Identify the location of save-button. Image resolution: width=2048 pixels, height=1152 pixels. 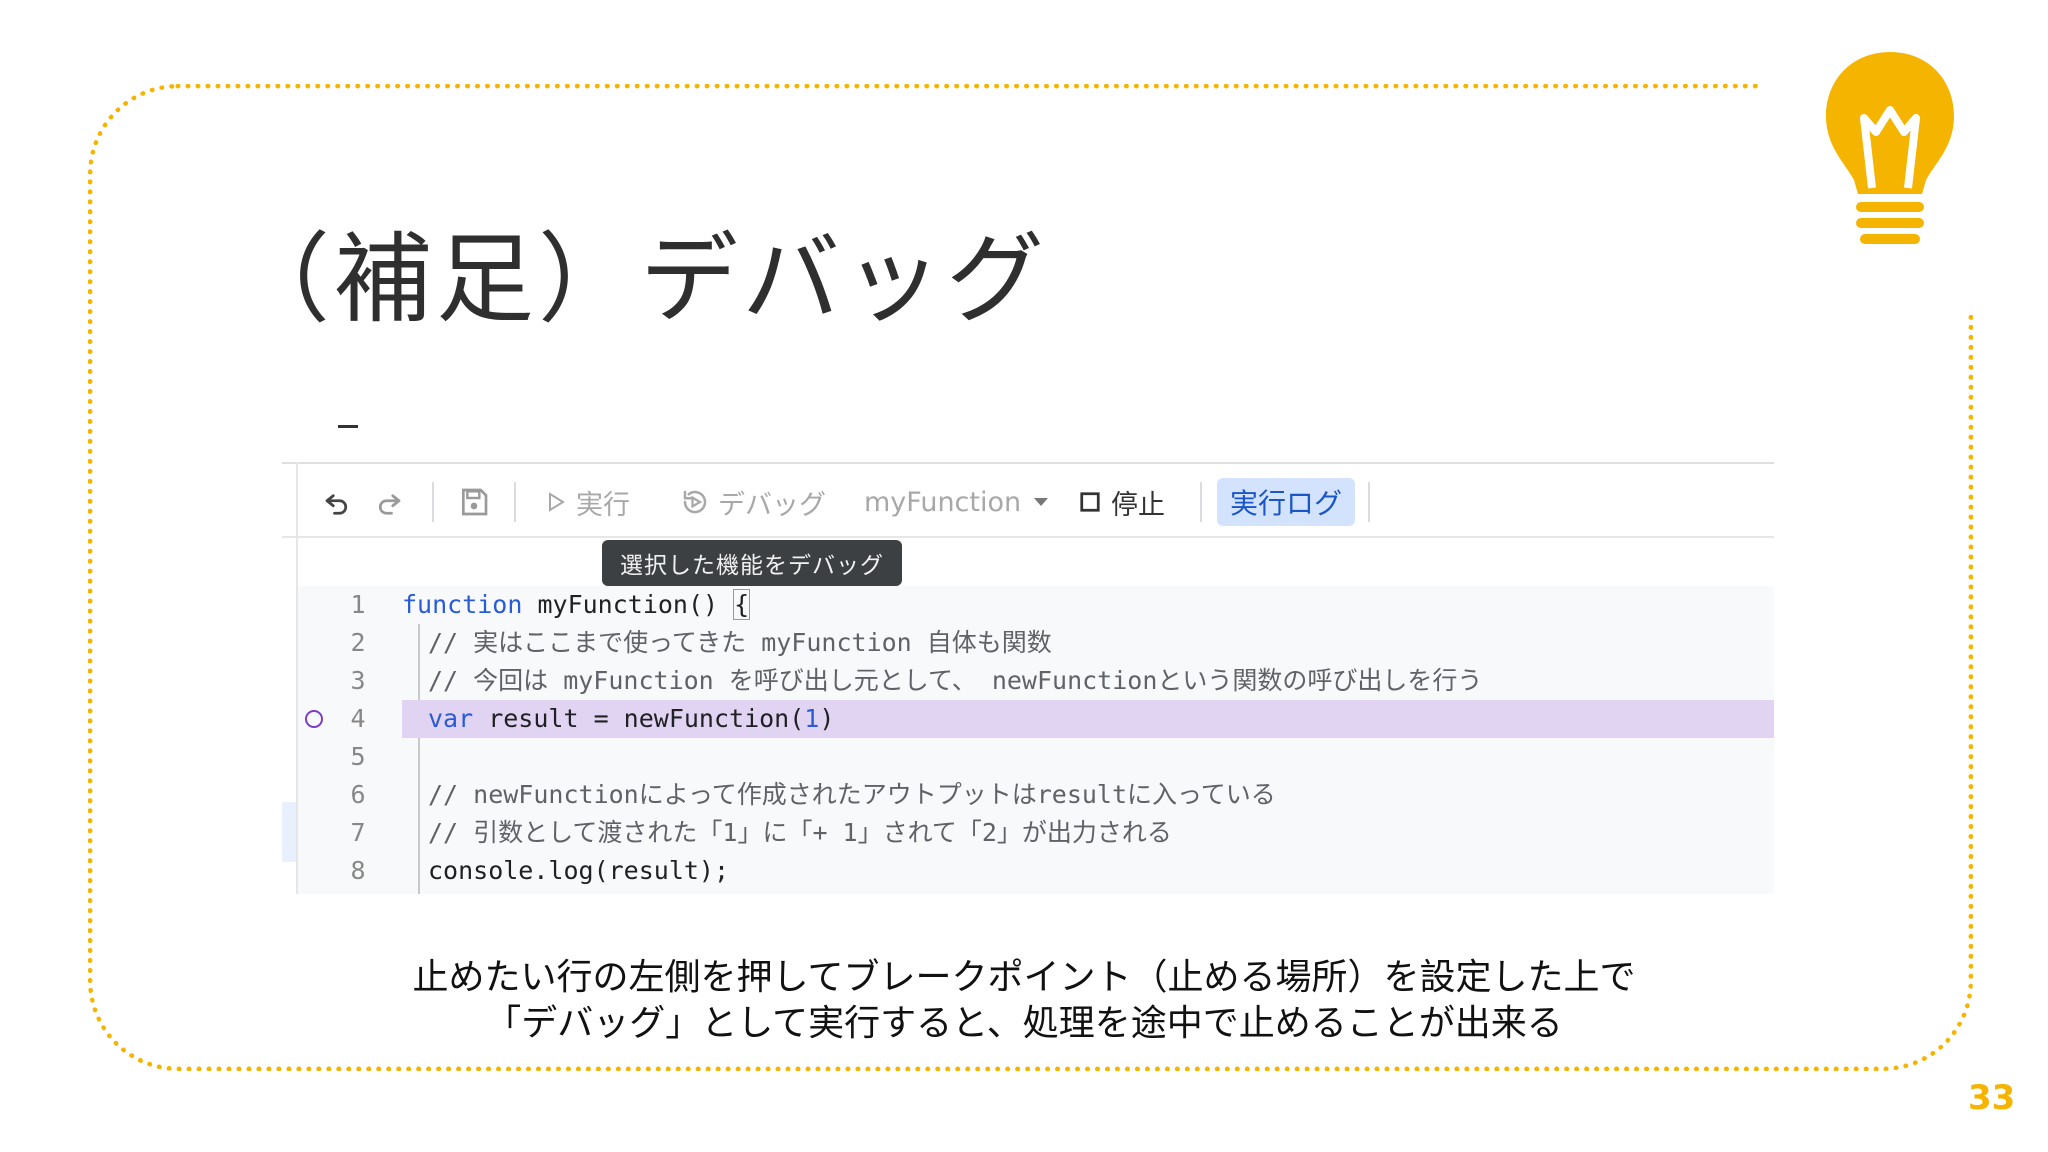
(474, 502).